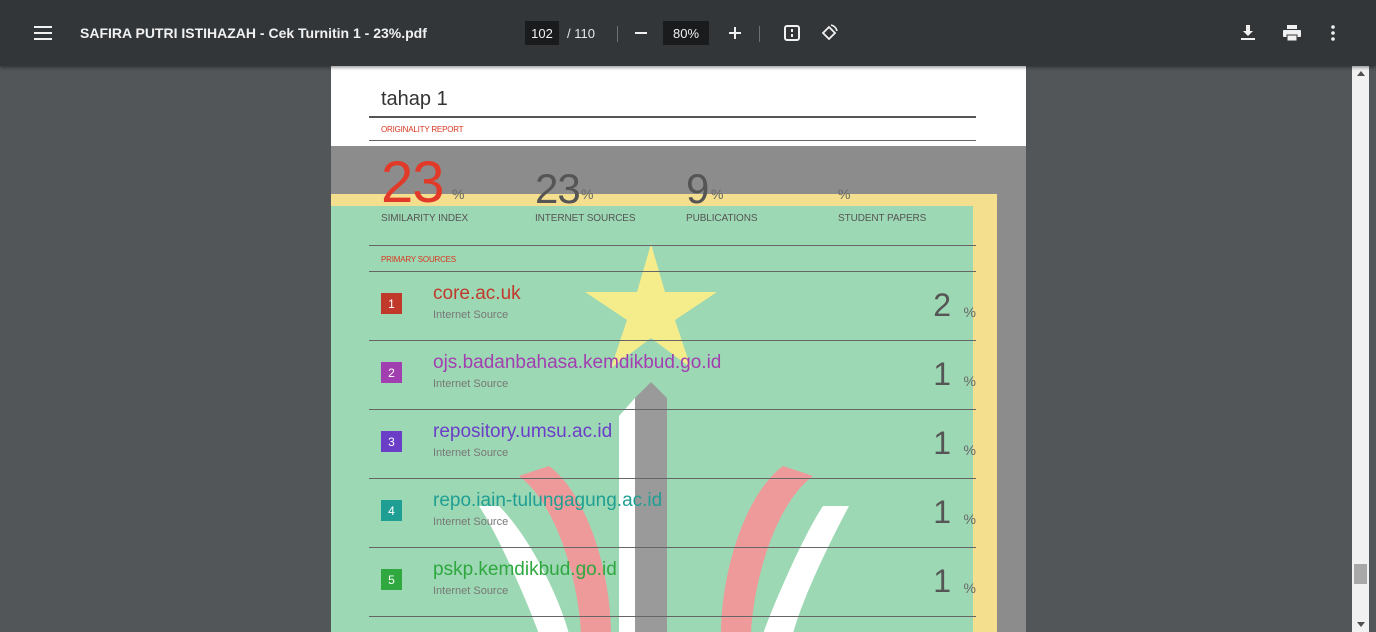 Image resolution: width=1376 pixels, height=632 pixels. Describe the element at coordinates (1333, 33) in the screenshot. I see `more-icon` at that location.